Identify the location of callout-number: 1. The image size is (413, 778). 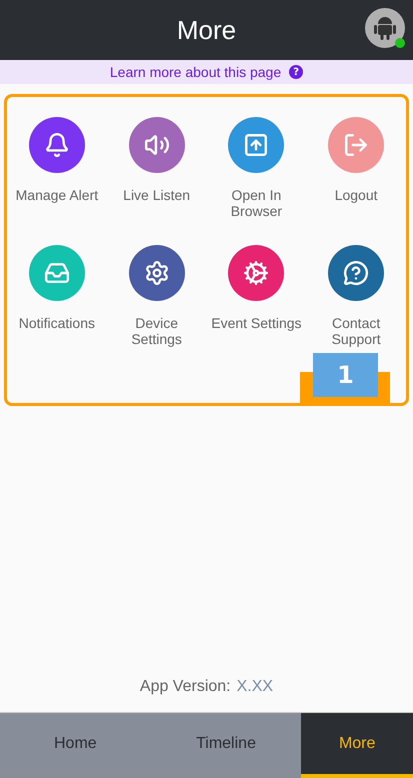
(345, 375).